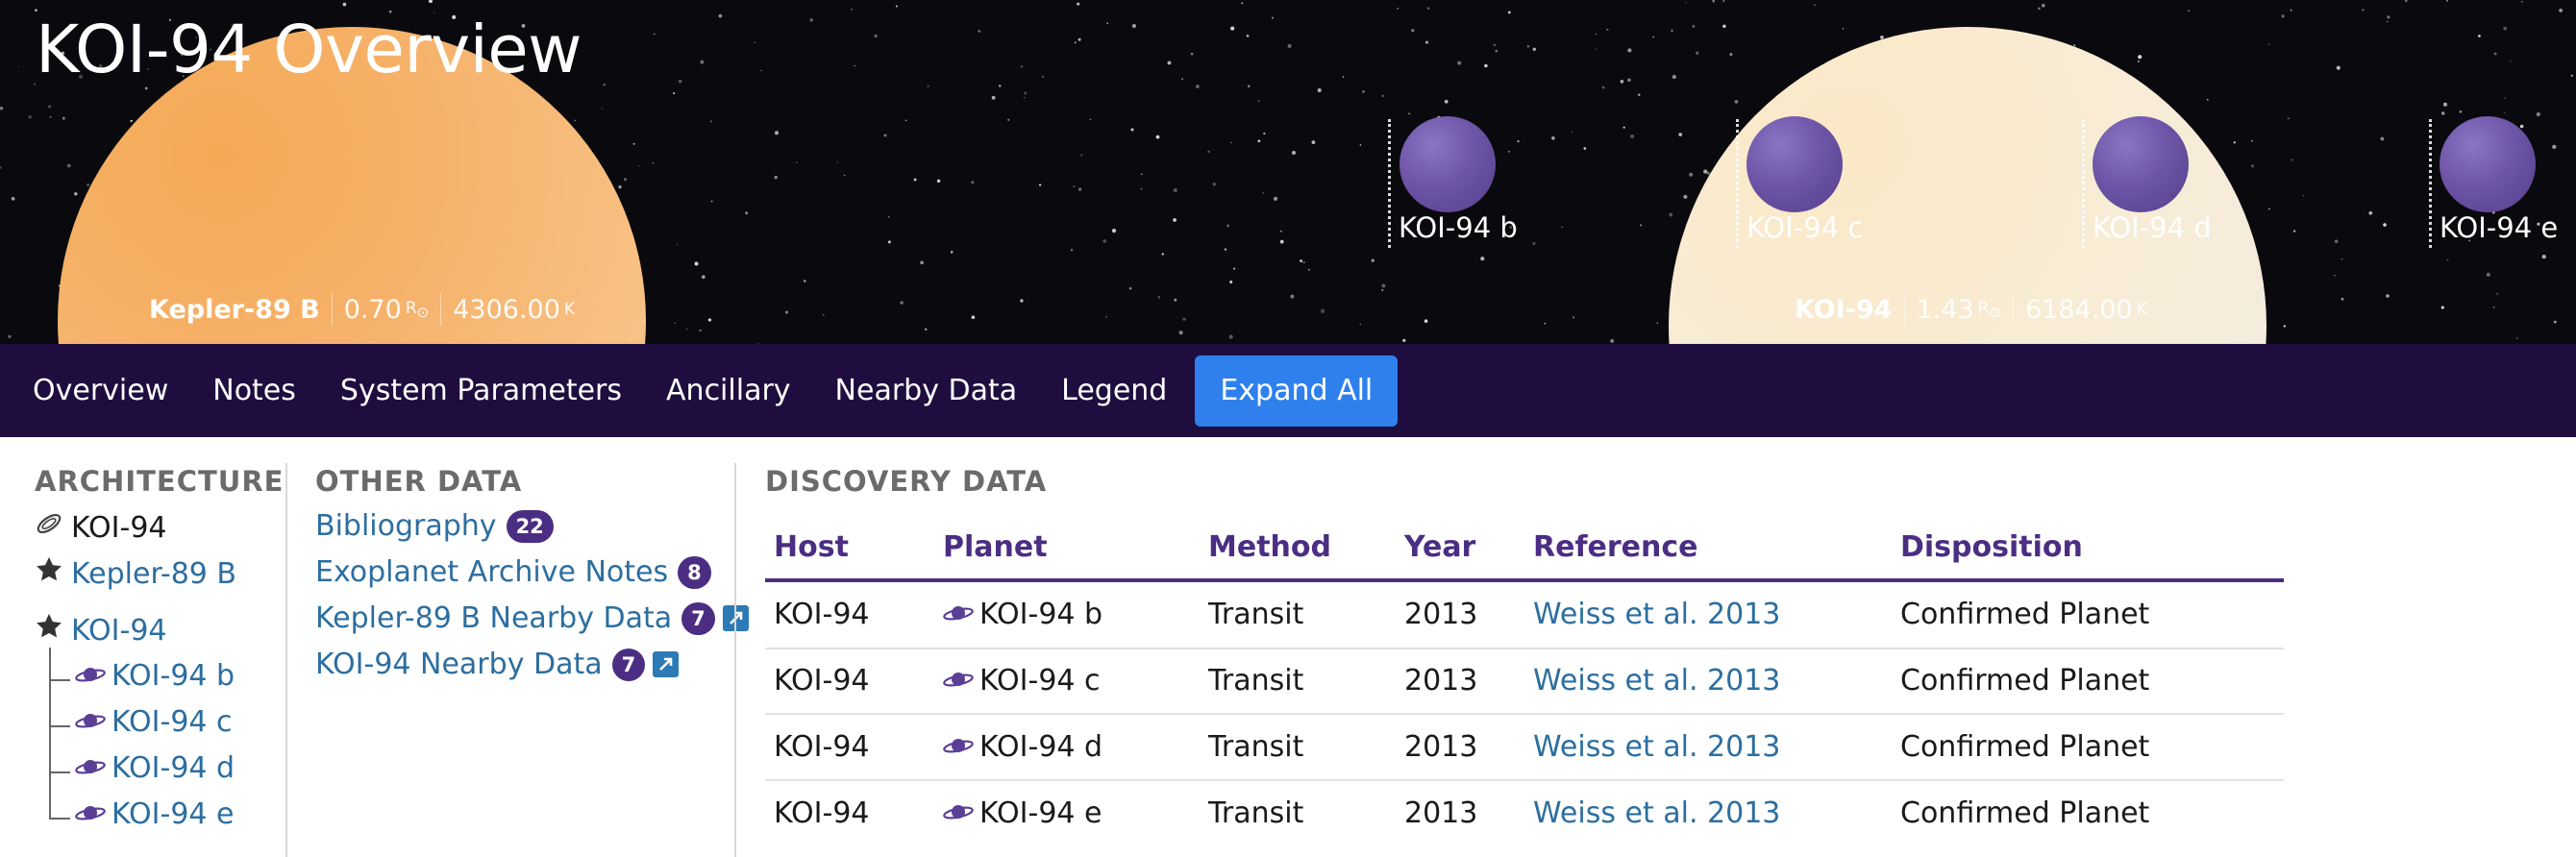 The height and width of the screenshot is (857, 2576). What do you see at coordinates (153, 574) in the screenshot?
I see `star-link: Kepler-89 B` at bounding box center [153, 574].